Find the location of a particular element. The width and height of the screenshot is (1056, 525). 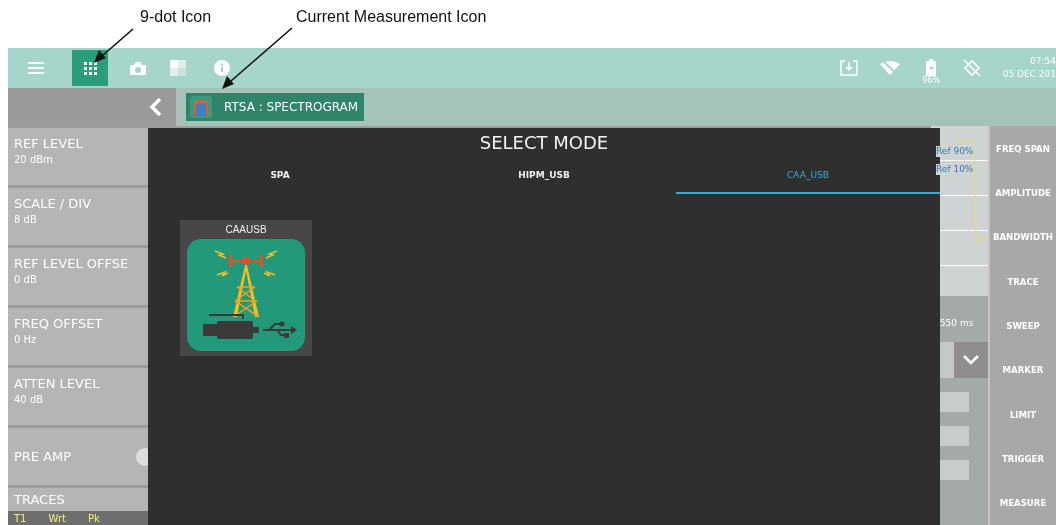

trace-value: Wrt is located at coordinates (57, 518).